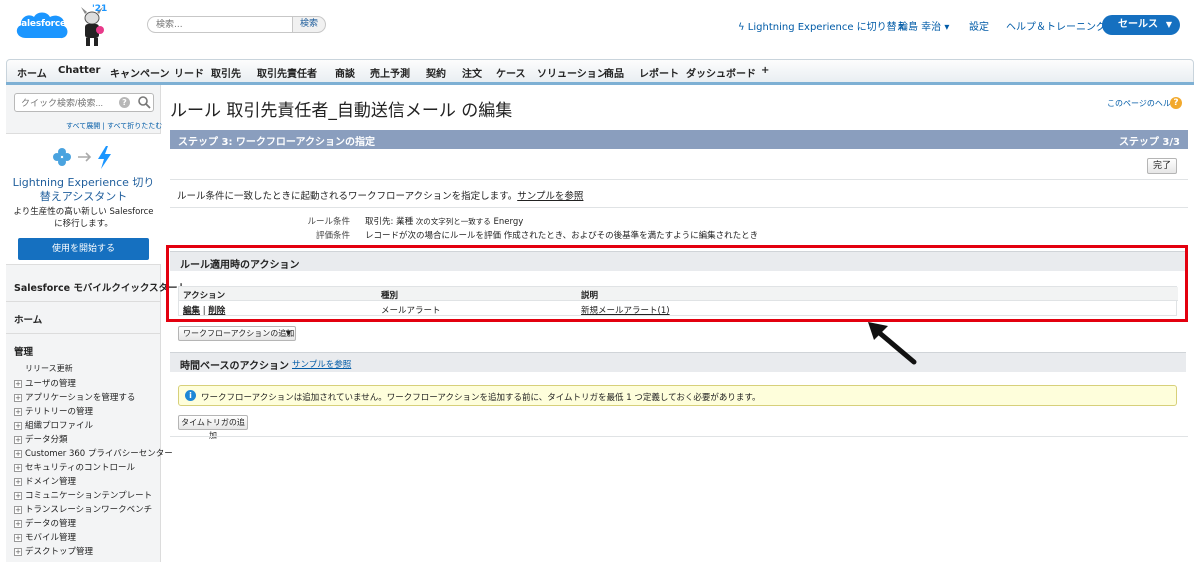 The width and height of the screenshot is (1200, 562). What do you see at coordinates (80, 468) in the screenshot?
I see `sidebar-item-label: セキュリティのコントロール` at bounding box center [80, 468].